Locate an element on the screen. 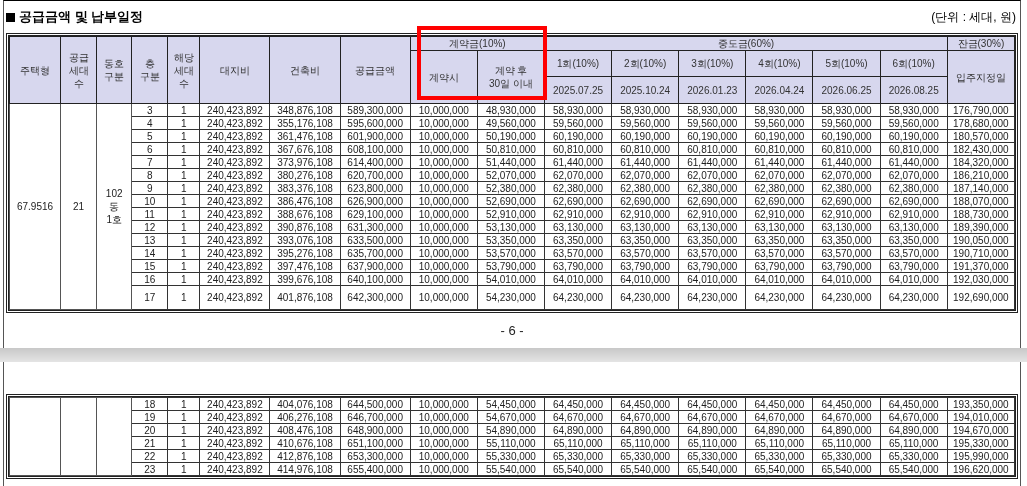 This screenshot has height=486, width=1027. table-cell: 6 is located at coordinates (149, 149).